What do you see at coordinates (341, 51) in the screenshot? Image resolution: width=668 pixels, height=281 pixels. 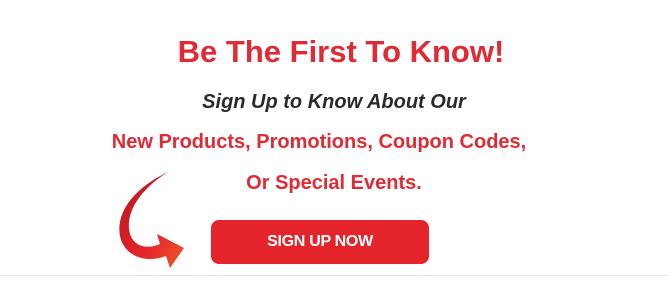 I see `headline: Be The First To Know!` at bounding box center [341, 51].